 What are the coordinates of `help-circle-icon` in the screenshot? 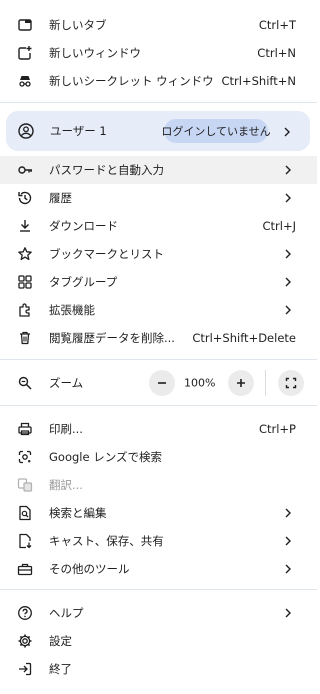 It's located at (25, 613).